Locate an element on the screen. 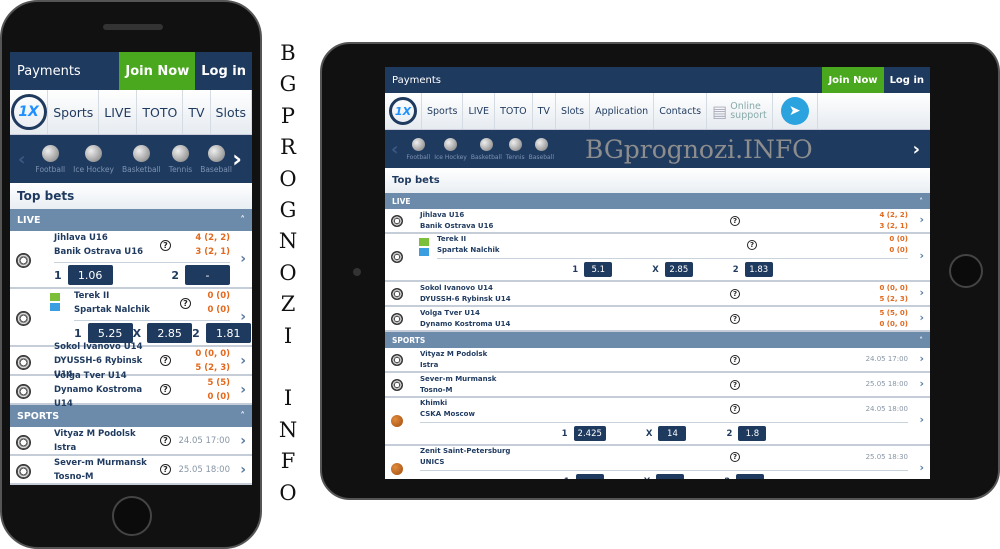  telegram-button: ➤ is located at coordinates (795, 111).